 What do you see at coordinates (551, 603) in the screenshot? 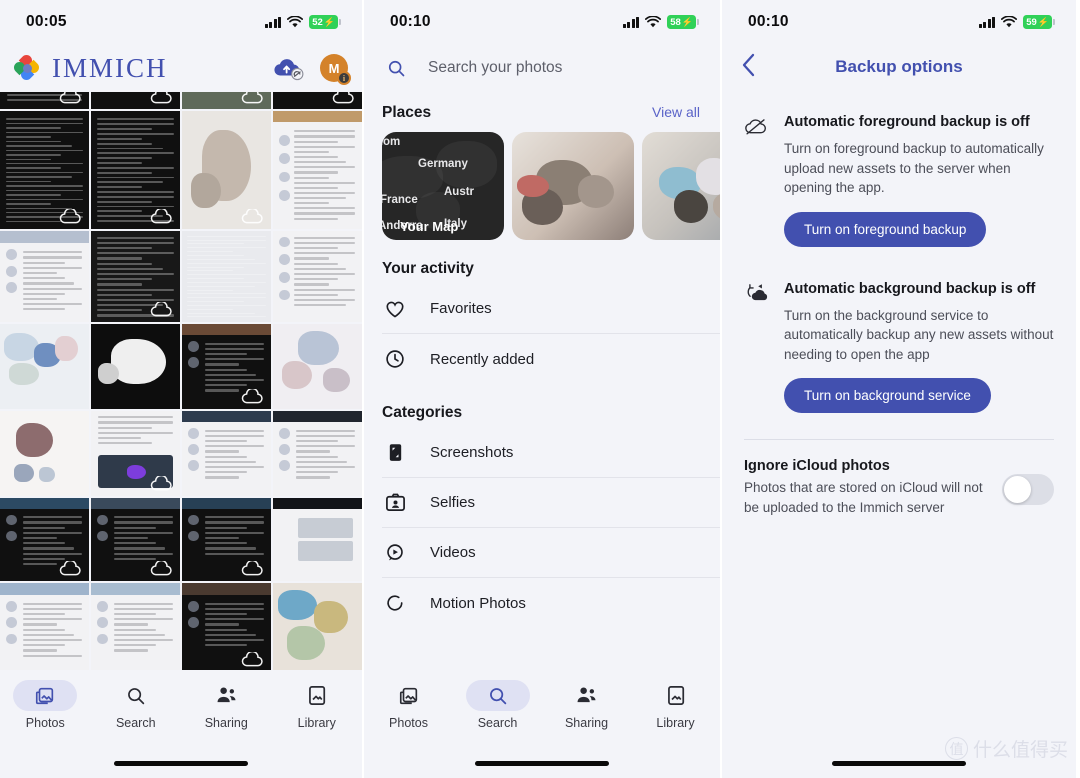
I see `list-item-motion-photos: Motion Photos` at bounding box center [551, 603].